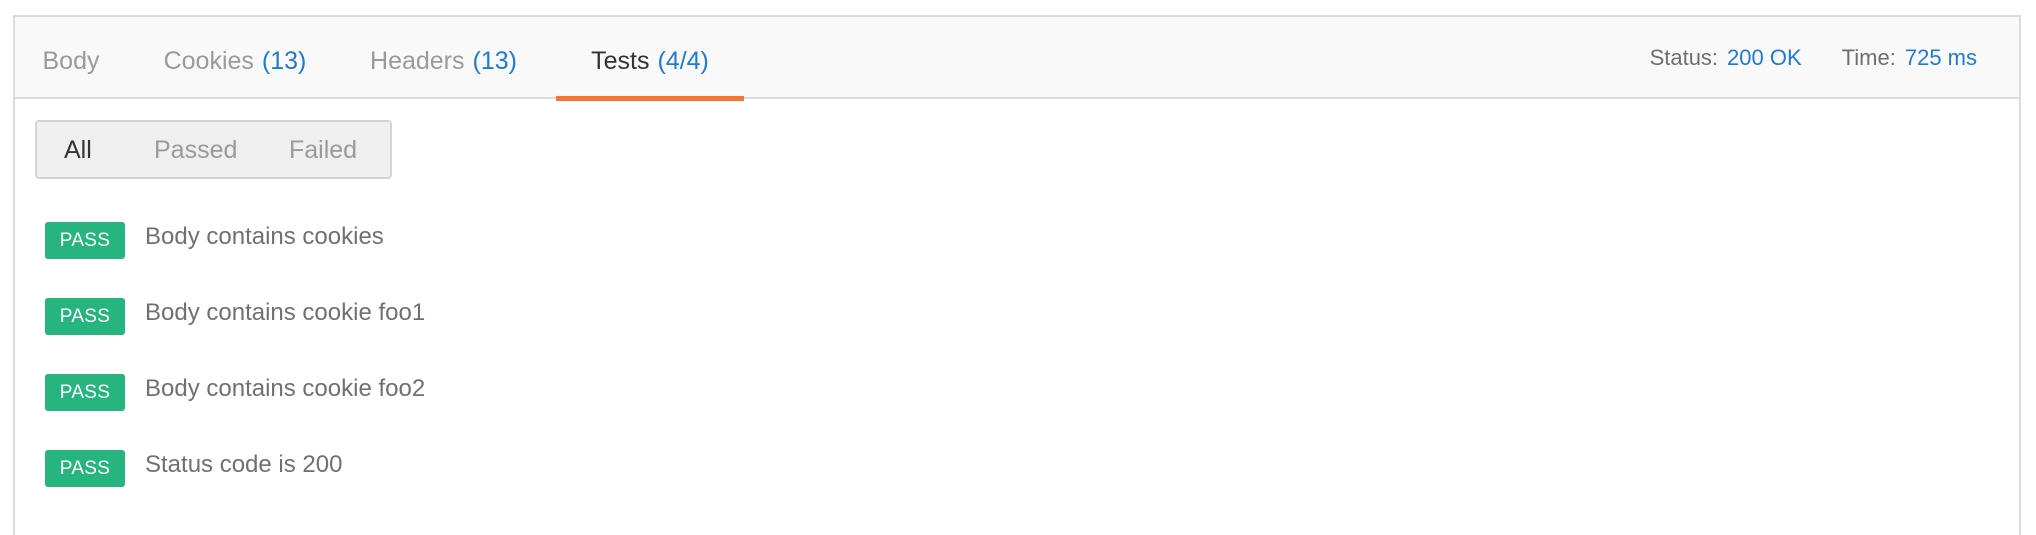 The width and height of the screenshot is (2036, 535). What do you see at coordinates (494, 60) in the screenshot?
I see `tab-headers-count: (13)` at bounding box center [494, 60].